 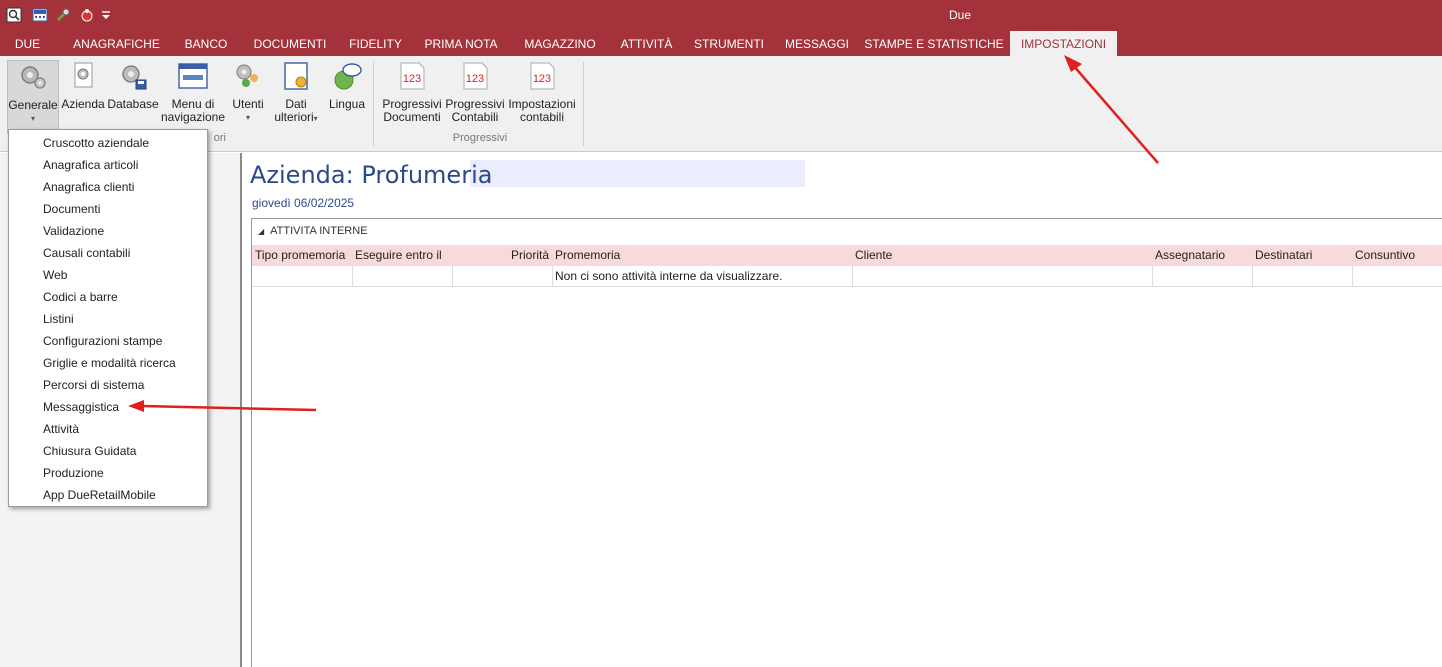 I want to click on menu-item-app-dueretailmobile: App DueRetailMobile, so click(x=99, y=495).